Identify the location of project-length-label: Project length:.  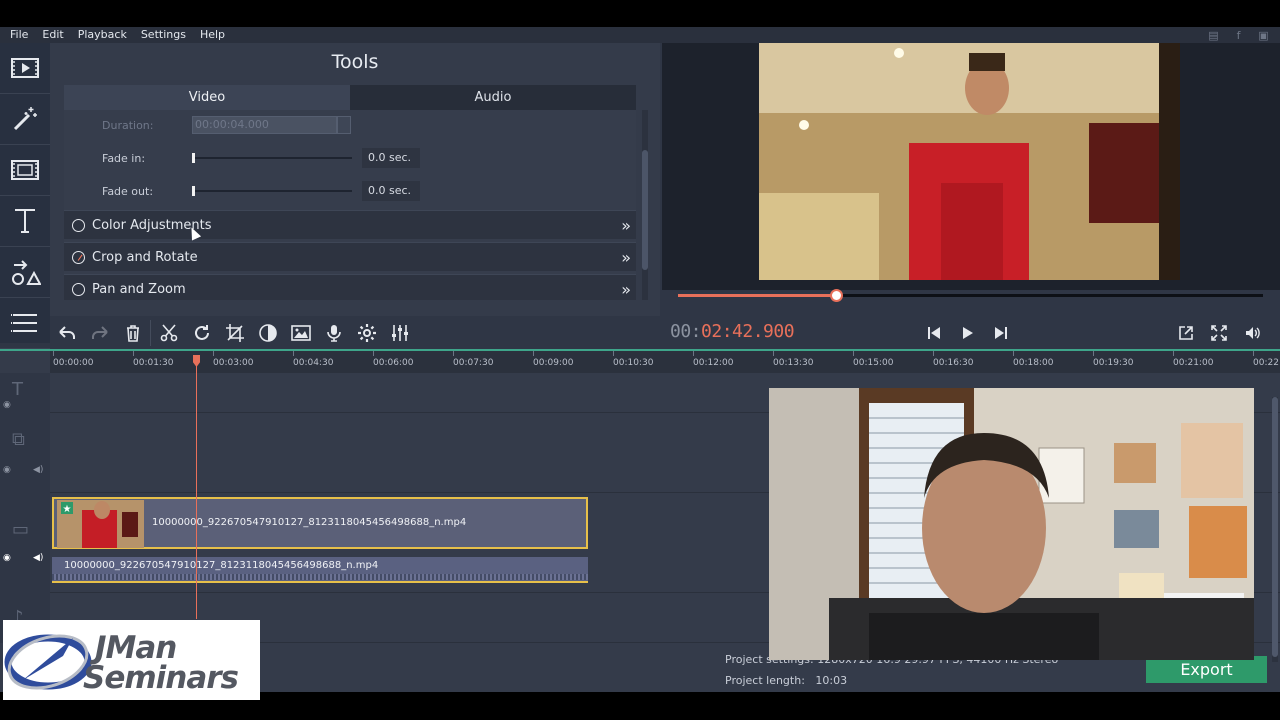
(765, 680).